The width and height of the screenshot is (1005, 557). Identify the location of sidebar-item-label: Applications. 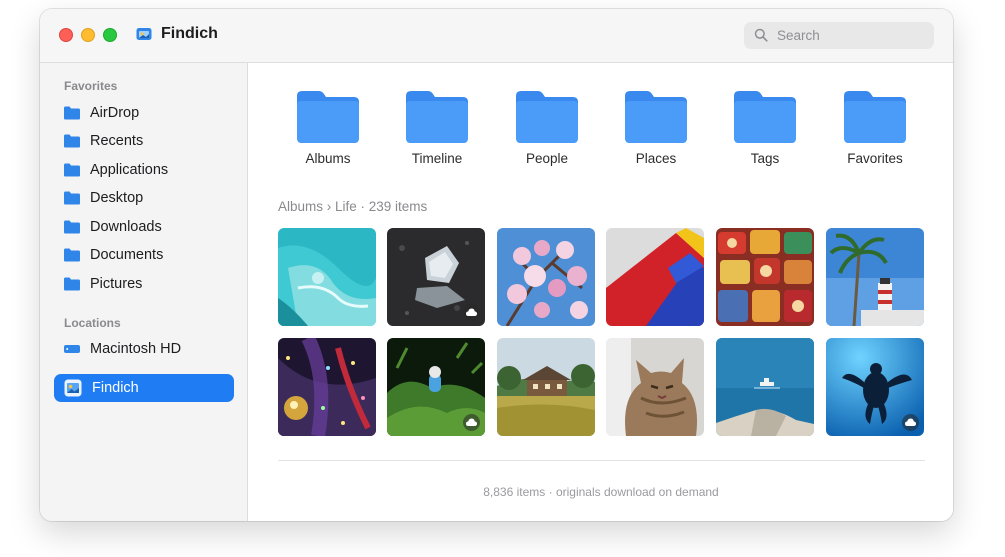
(129, 170).